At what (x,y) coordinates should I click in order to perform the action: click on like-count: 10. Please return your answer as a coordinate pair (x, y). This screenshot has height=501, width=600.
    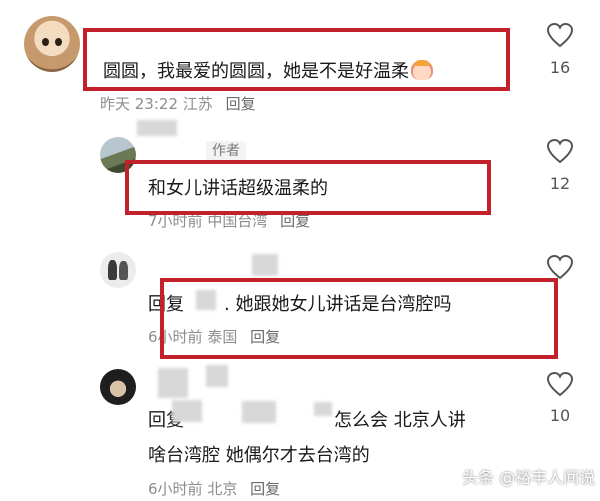
    Looking at the image, I should click on (560, 415).